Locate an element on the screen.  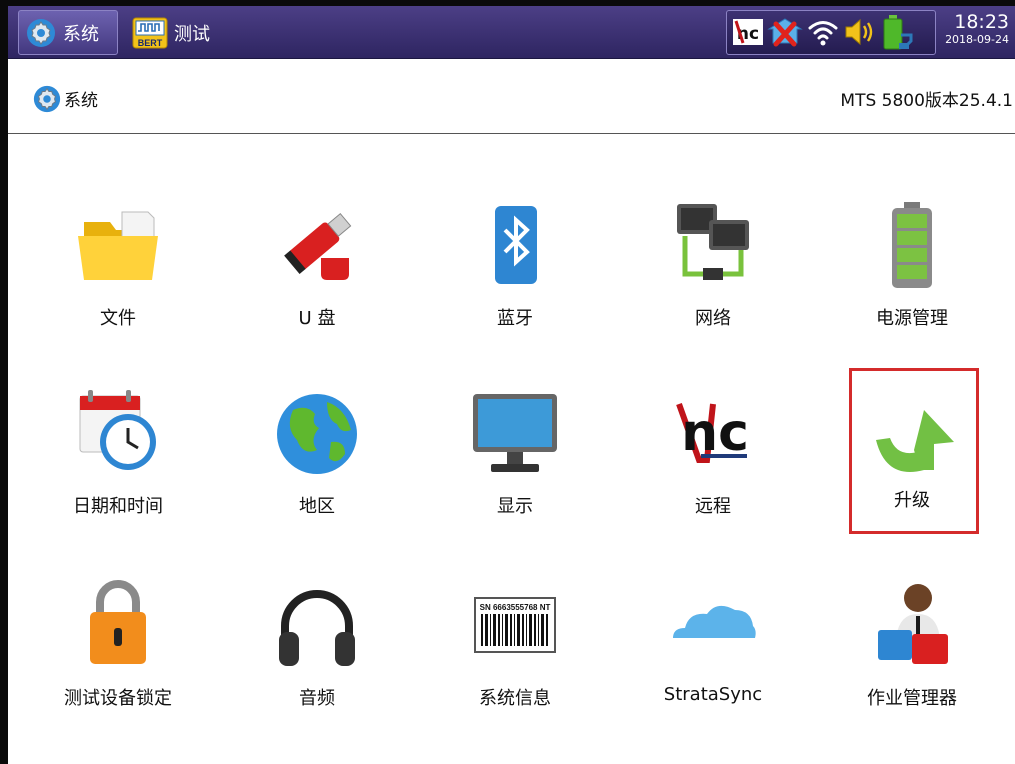
tile-label: 文件 is located at coordinates (118, 318).